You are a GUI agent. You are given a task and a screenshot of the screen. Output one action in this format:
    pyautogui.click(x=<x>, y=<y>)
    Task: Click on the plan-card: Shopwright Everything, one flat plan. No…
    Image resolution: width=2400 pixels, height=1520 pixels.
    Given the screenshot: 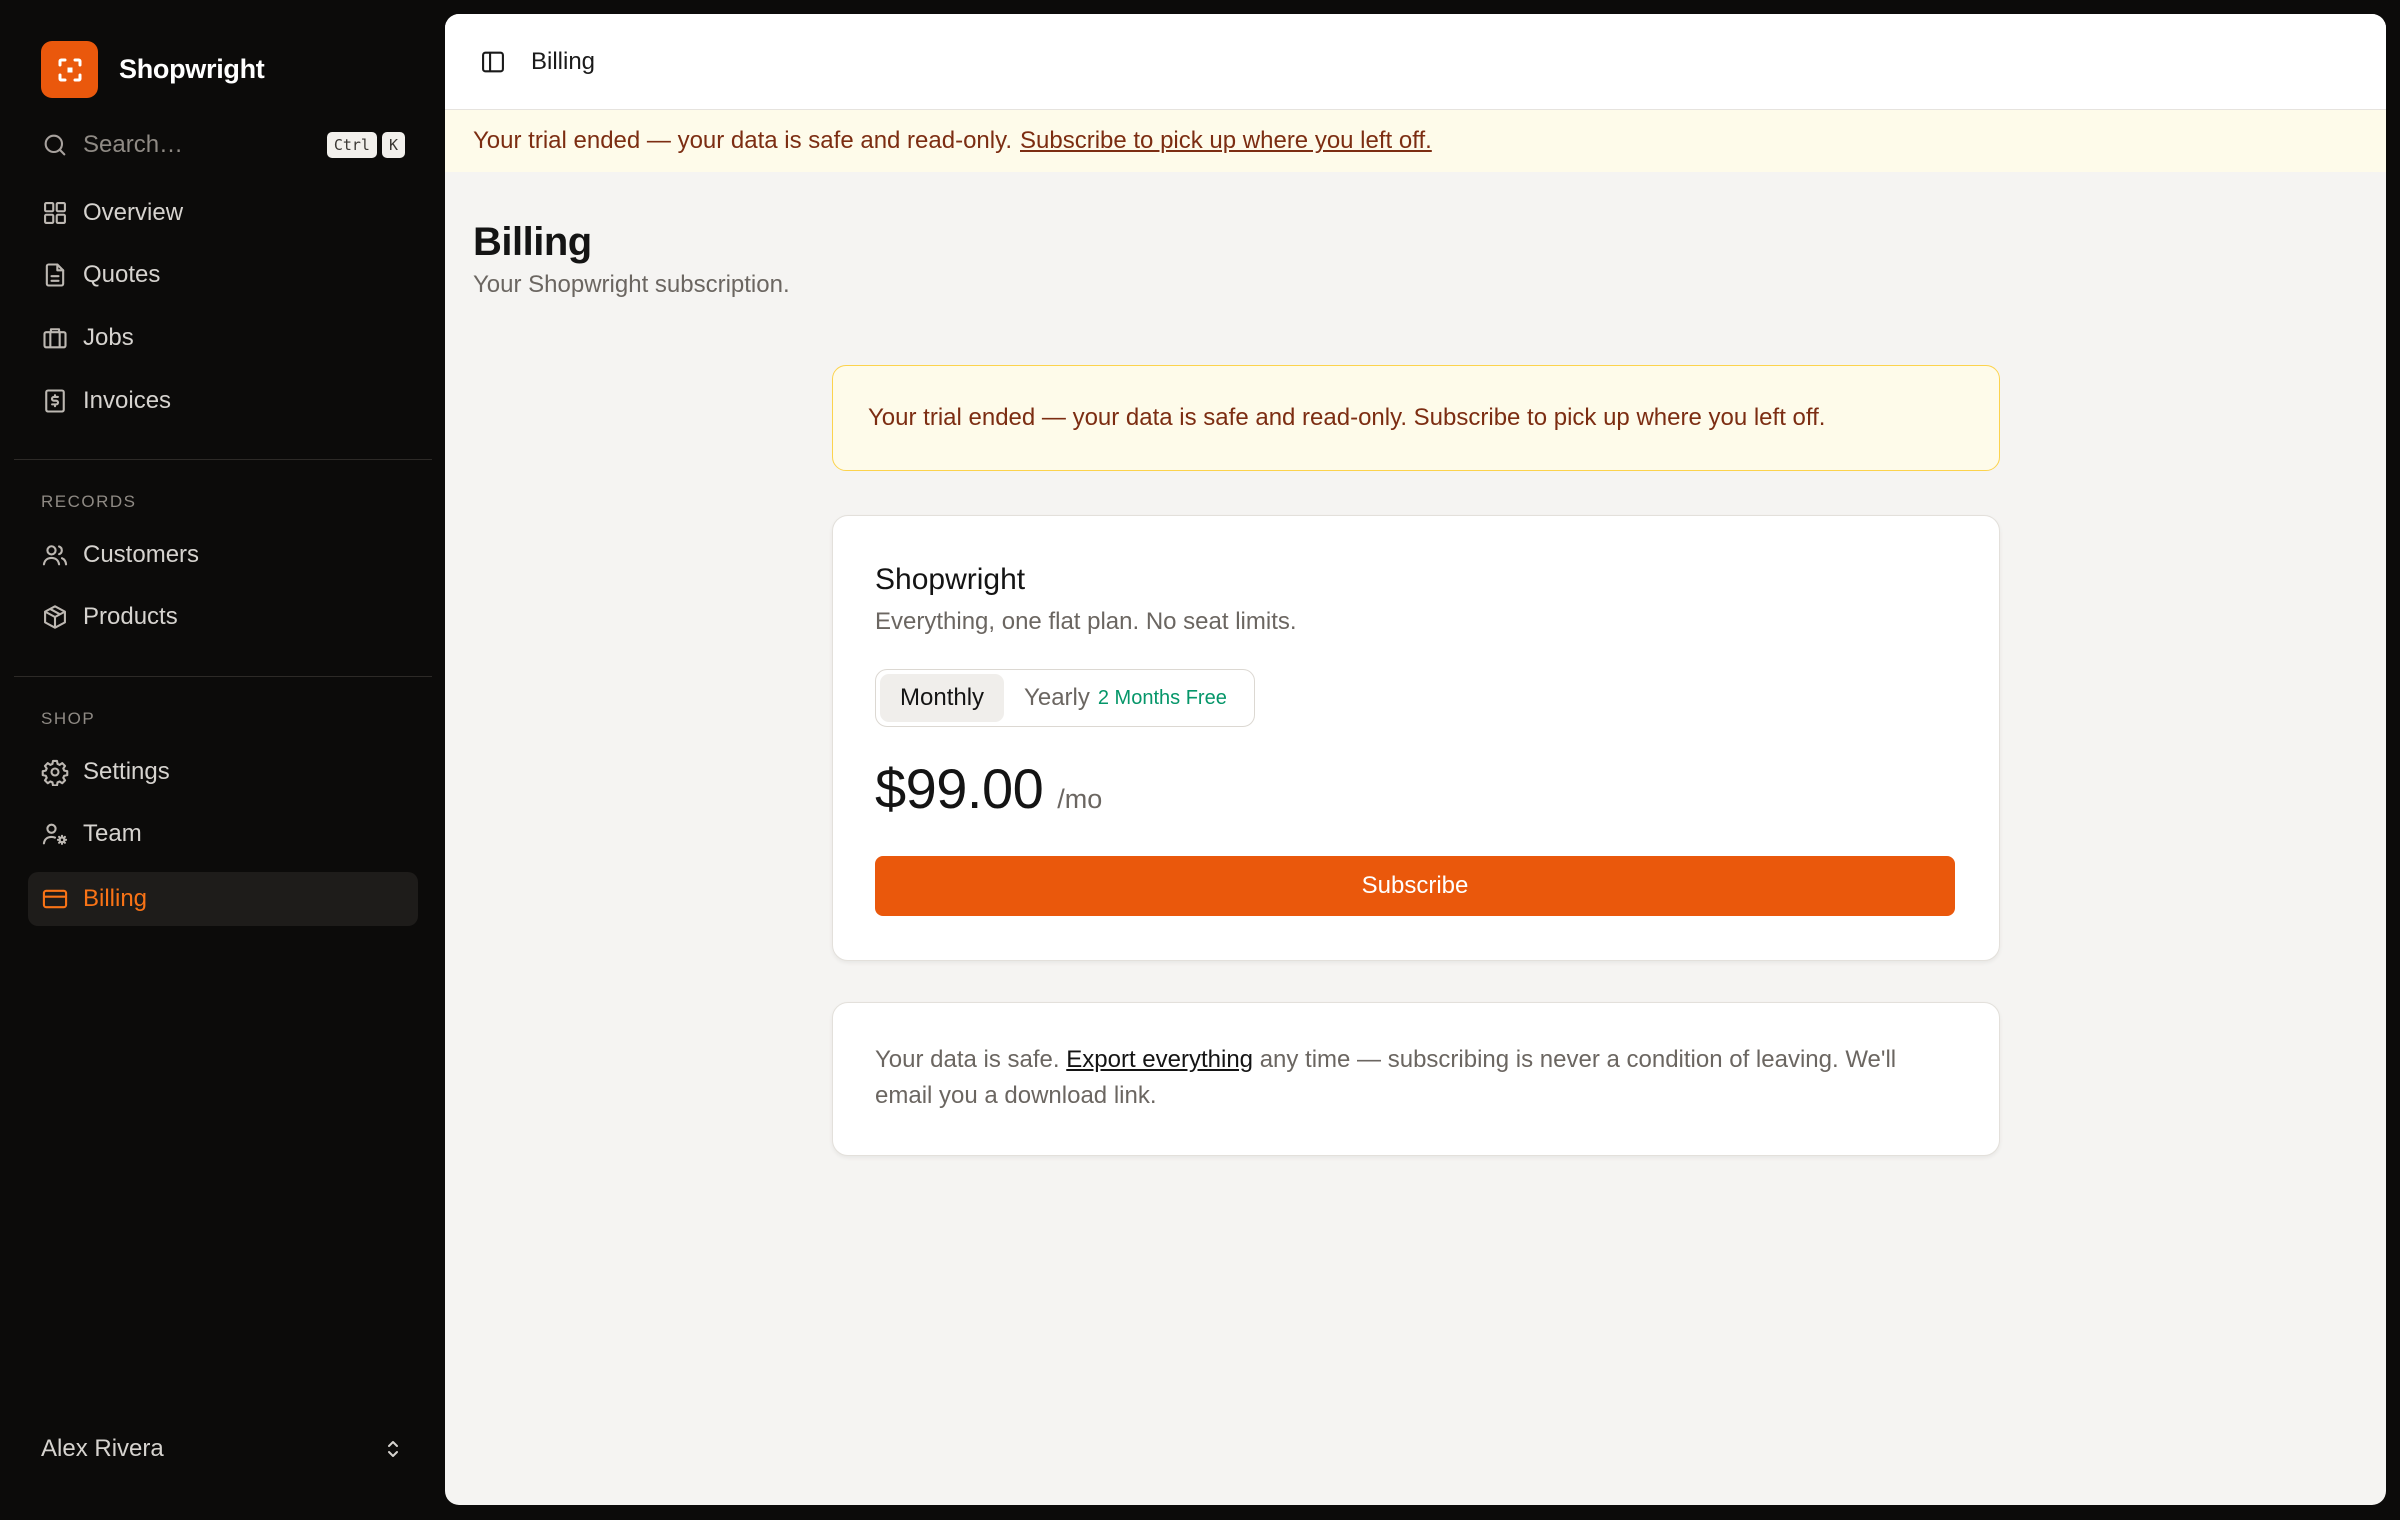 What is the action you would take?
    pyautogui.click(x=1416, y=738)
    